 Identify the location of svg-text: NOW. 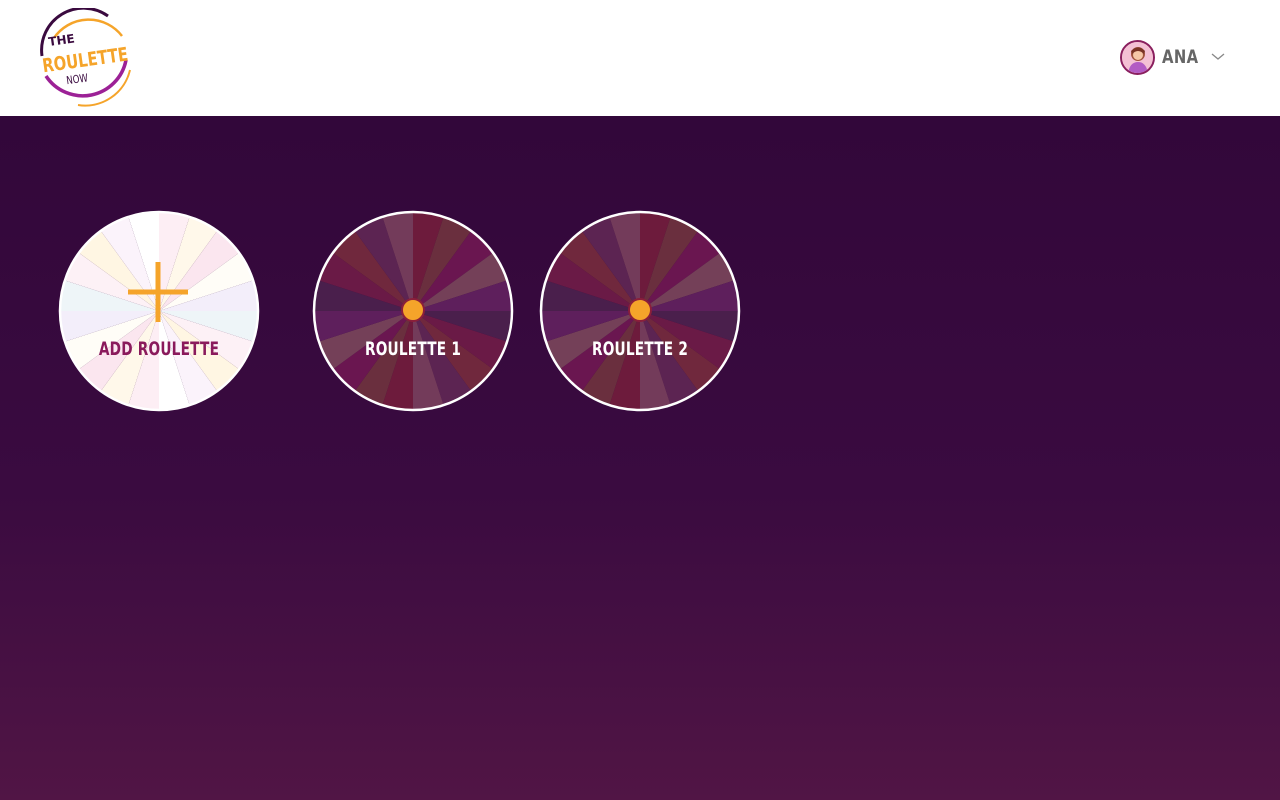
(77, 79).